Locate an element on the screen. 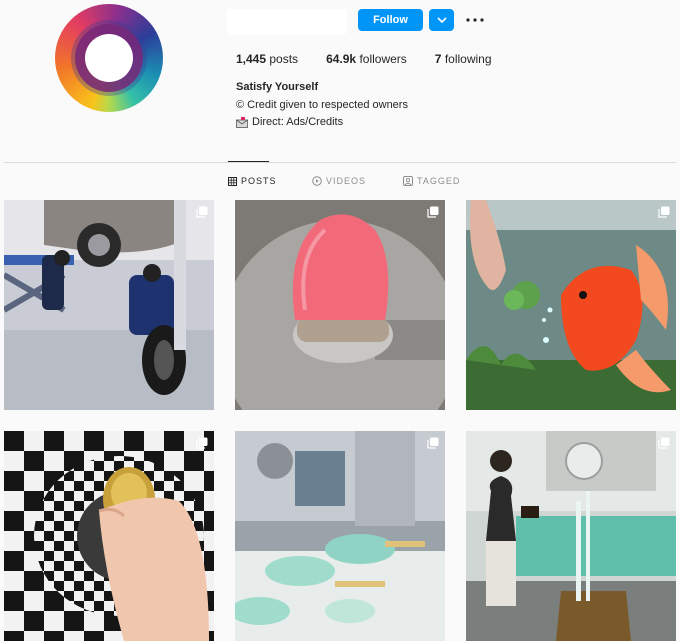 Image resolution: width=680 pixels, height=641 pixels. post-thumbnail-fountain is located at coordinates (571, 536).